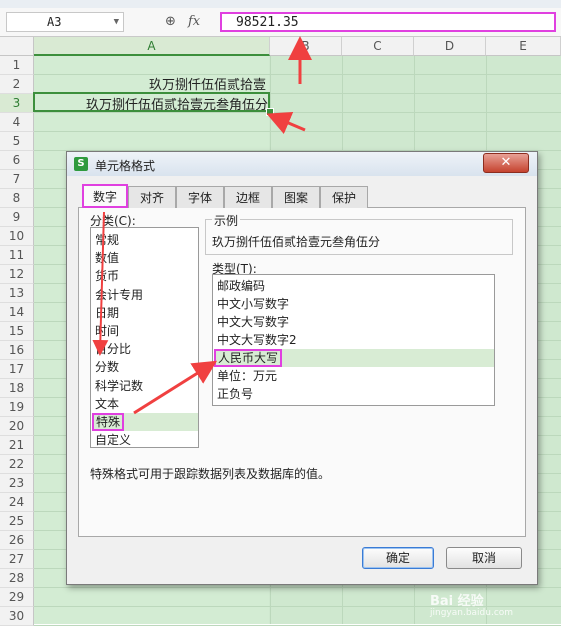 Image resolution: width=561 pixels, height=626 pixels. Describe the element at coordinates (175, 387) in the screenshot. I see `arrow-to-type` at that location.